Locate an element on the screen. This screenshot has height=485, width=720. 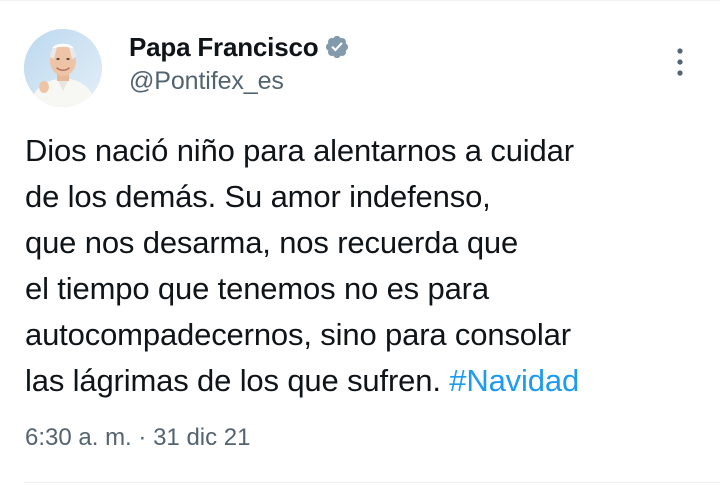
more-options-button is located at coordinates (680, 62).